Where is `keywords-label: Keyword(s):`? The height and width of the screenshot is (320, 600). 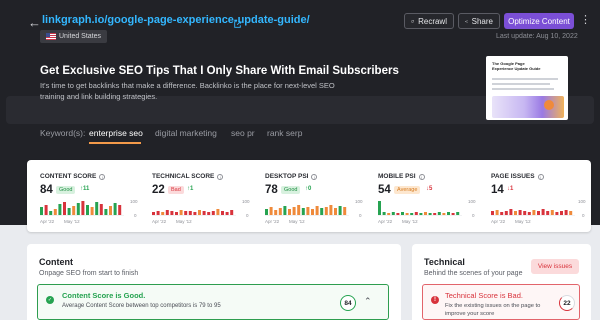 keywords-label: Keyword(s): is located at coordinates (63, 133).